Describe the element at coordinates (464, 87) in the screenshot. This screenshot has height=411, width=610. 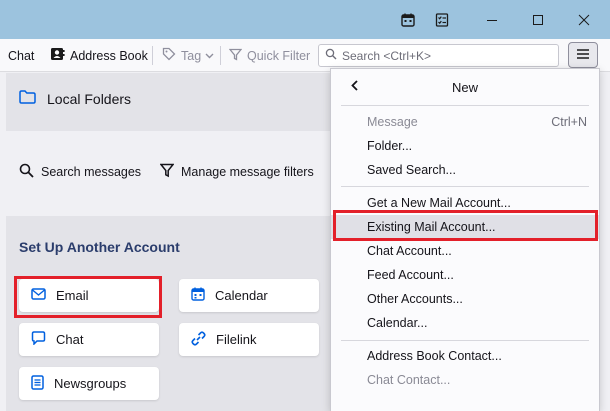
I see `submenu-title: New` at that location.